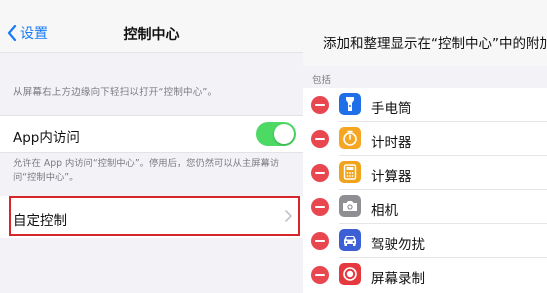  Describe the element at coordinates (154, 216) in the screenshot. I see `highlight-box` at that location.